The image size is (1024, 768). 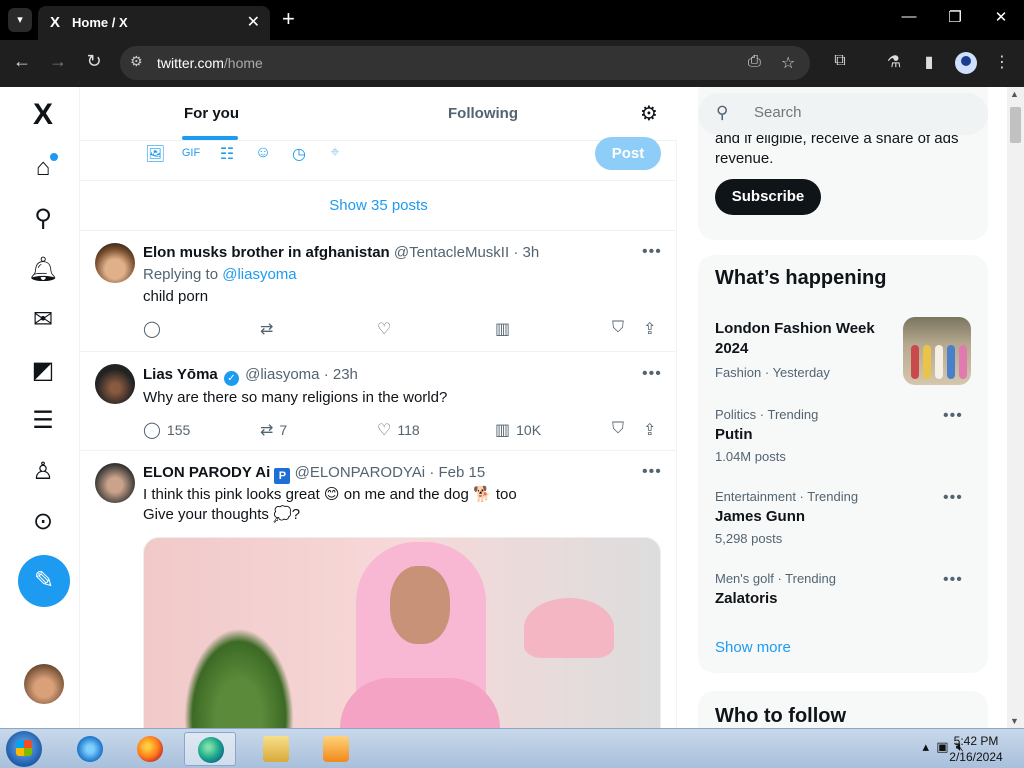 I want to click on grok-icon: ◩, so click(x=43, y=371).